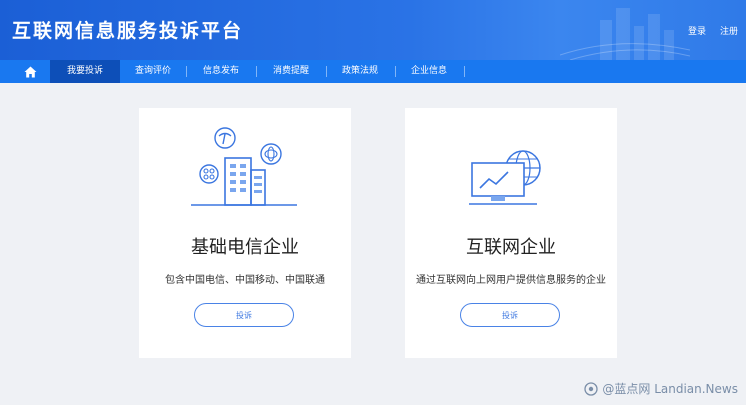 The image size is (746, 405). I want to click on nav-item-publish: 信息发布, so click(221, 71).